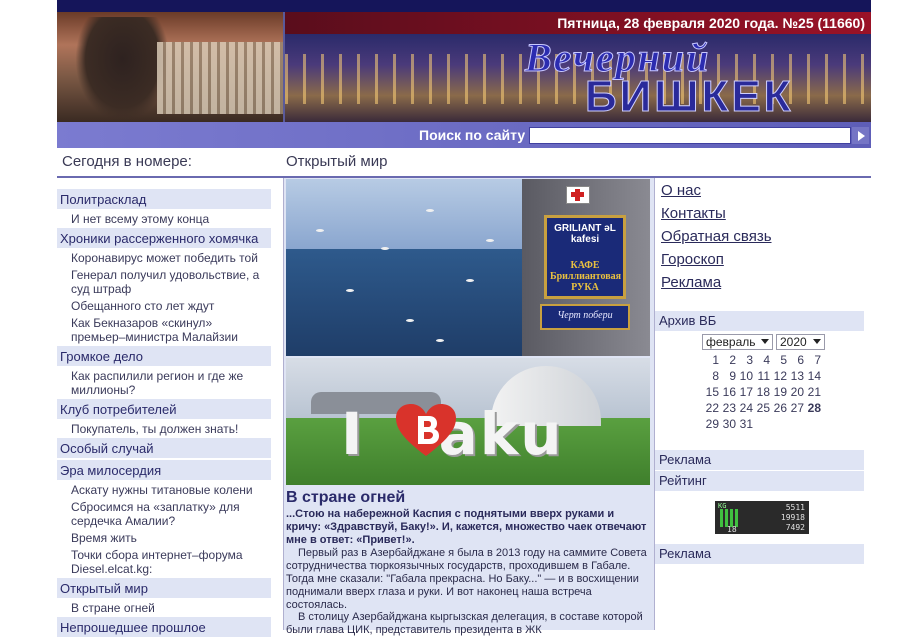  I want to click on sidebar-category: Эра милосердия, so click(164, 470).